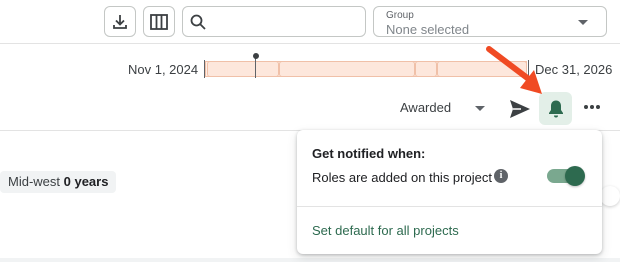 The width and height of the screenshot is (620, 262). Describe the element at coordinates (204, 69) in the screenshot. I see `timeline-start-tick` at that location.